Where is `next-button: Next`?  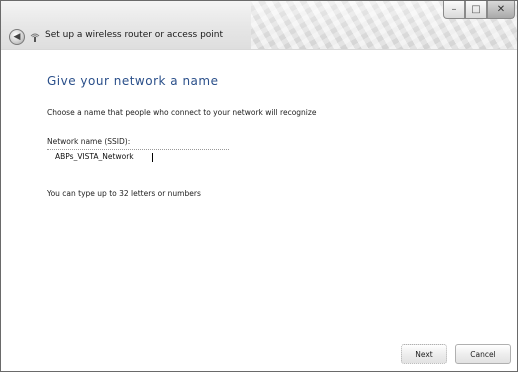
next-button: Next is located at coordinates (424, 354).